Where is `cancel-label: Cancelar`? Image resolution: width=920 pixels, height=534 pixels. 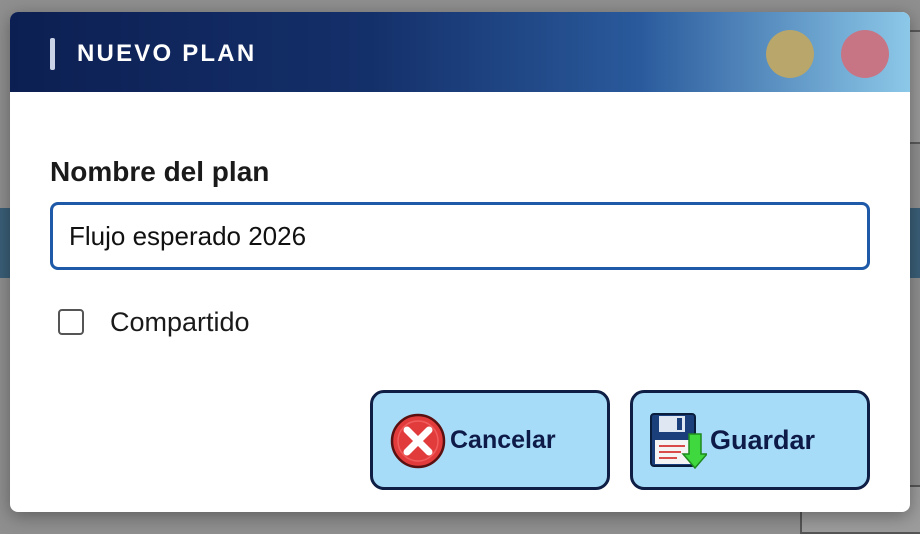 cancel-label: Cancelar is located at coordinates (503, 440).